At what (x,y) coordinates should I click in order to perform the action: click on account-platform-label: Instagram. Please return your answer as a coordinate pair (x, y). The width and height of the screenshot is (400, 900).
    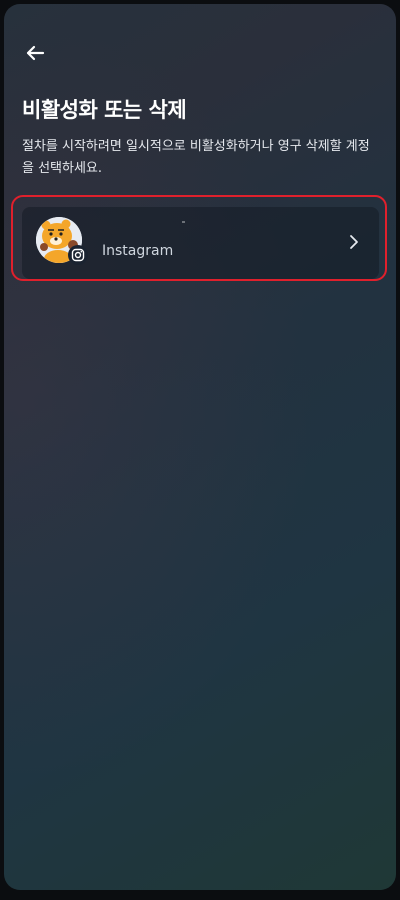
    Looking at the image, I should click on (138, 251).